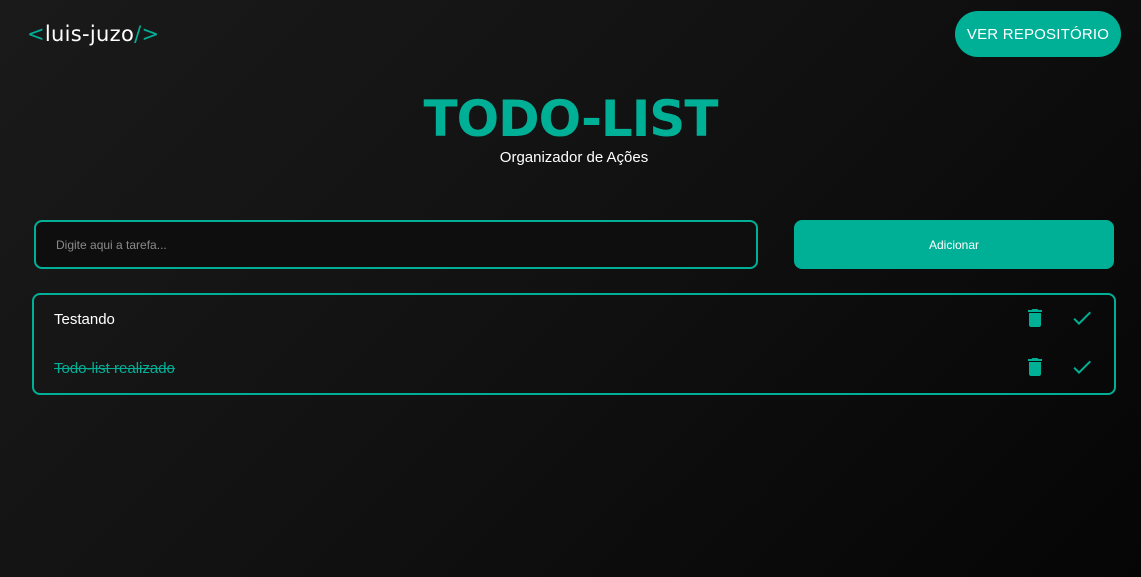  Describe the element at coordinates (574, 369) in the screenshot. I see `task-item: Todo-list realizado` at that location.